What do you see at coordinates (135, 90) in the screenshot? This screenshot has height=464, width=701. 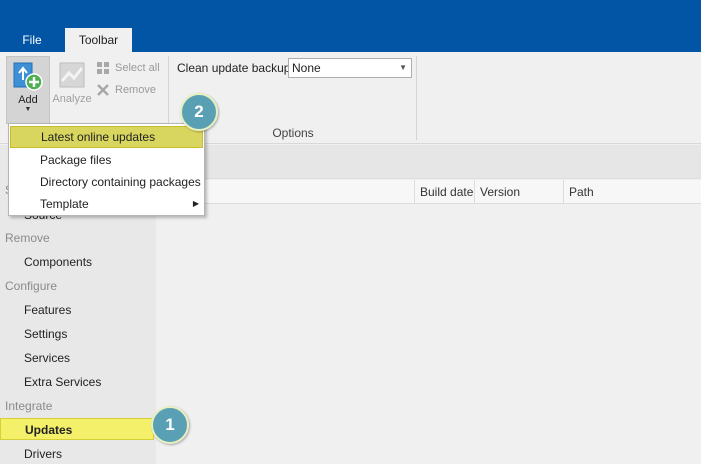 I see `remove-label: Remove` at bounding box center [135, 90].